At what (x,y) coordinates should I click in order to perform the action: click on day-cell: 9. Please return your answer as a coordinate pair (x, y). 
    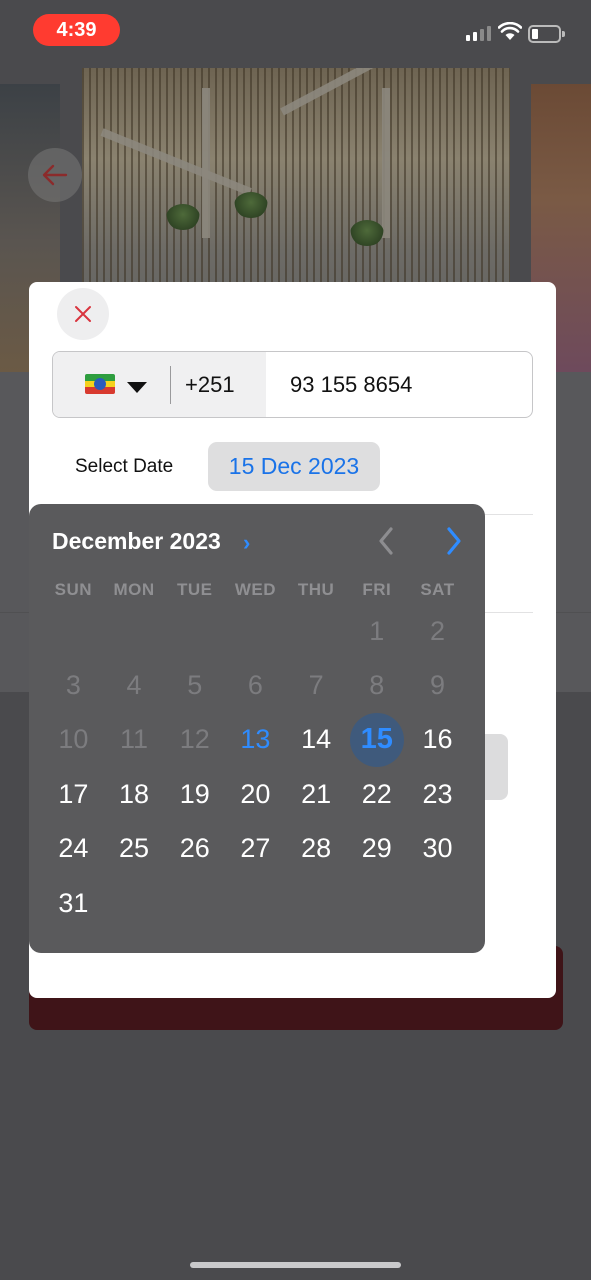
    Looking at the image, I should click on (437, 685).